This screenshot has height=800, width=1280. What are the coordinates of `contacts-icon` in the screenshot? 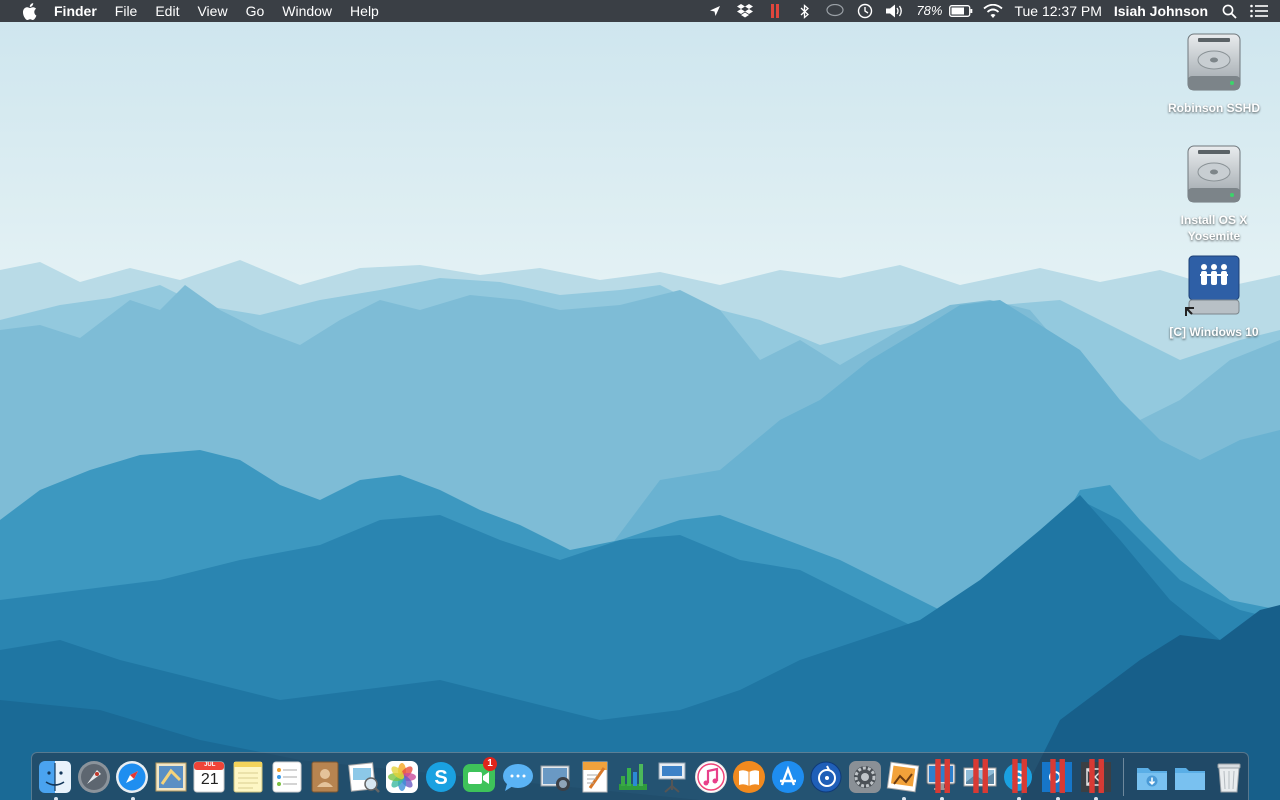 It's located at (325, 776).